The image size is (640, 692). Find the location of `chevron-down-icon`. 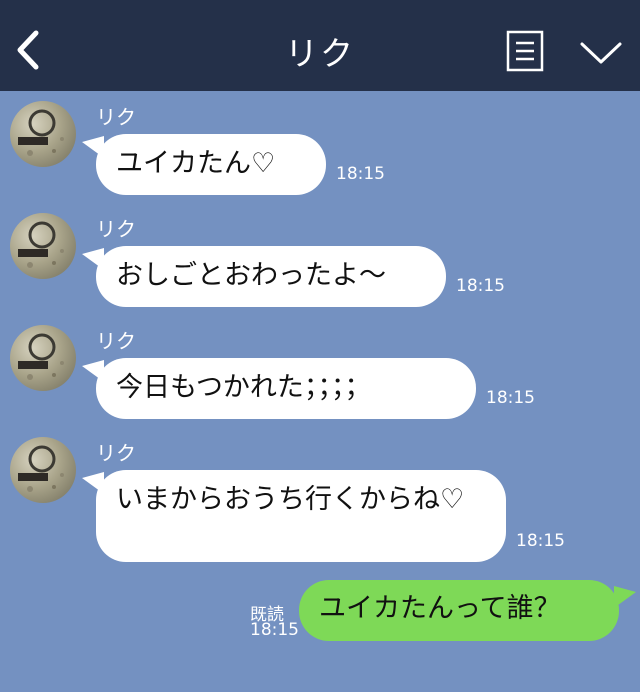

chevron-down-icon is located at coordinates (601, 53).